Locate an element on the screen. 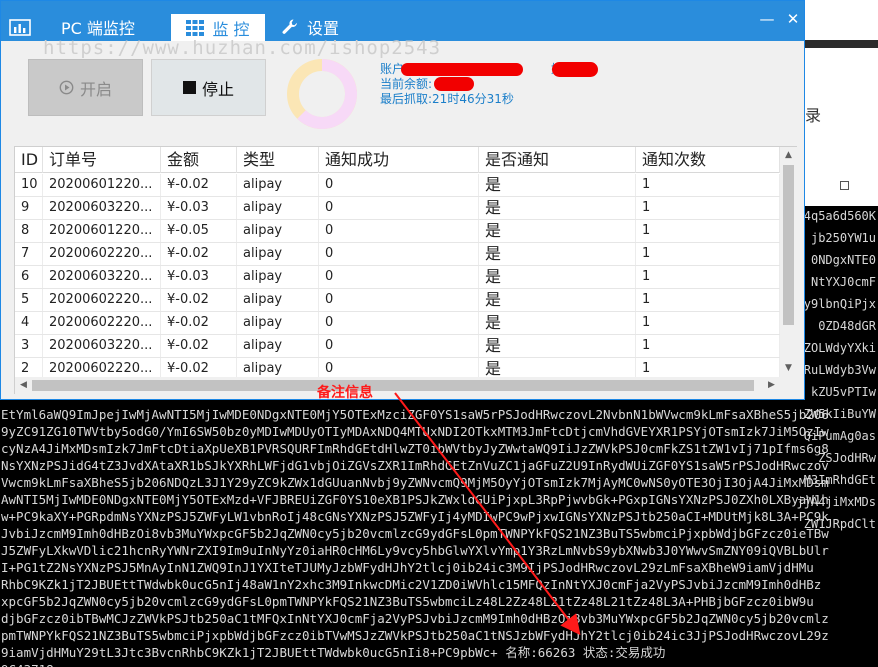 This screenshot has height=667, width=878. annotation-arrow-icon is located at coordinates (487, 514).